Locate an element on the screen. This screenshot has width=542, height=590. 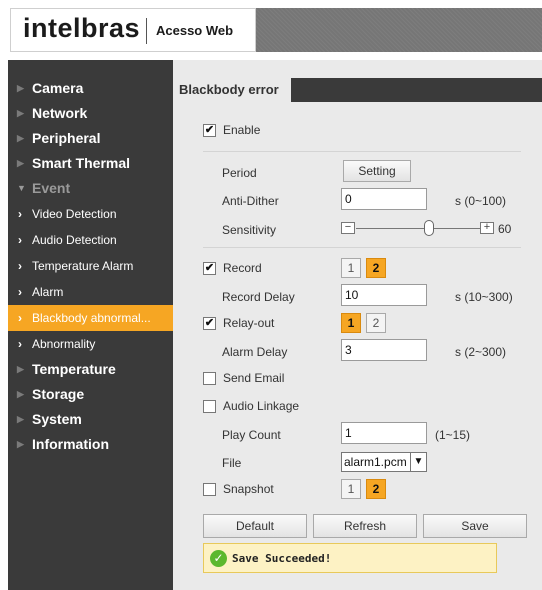
logo: intelbras Acesso Web is located at coordinates (133, 30).